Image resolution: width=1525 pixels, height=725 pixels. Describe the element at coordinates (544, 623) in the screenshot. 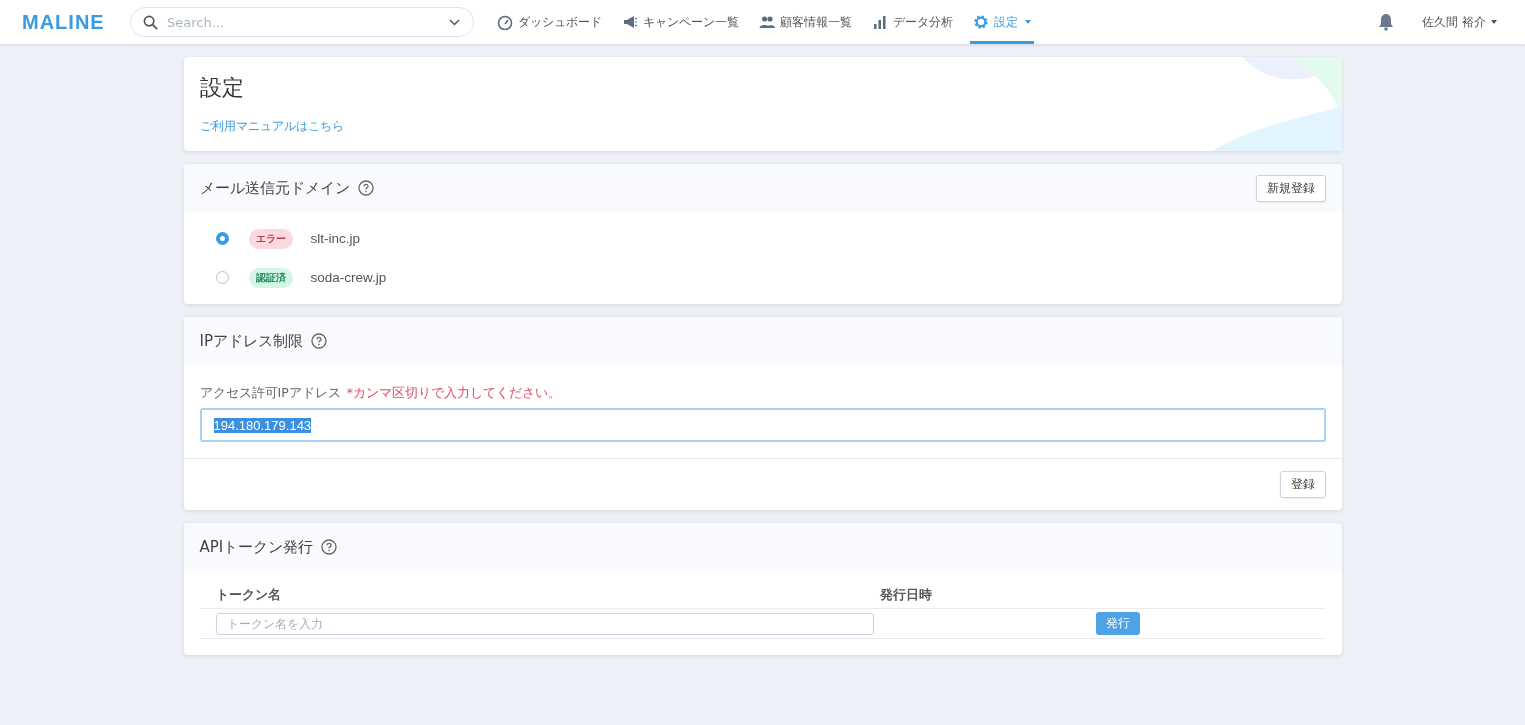

I see `token-name-field: トークン名を入力` at that location.